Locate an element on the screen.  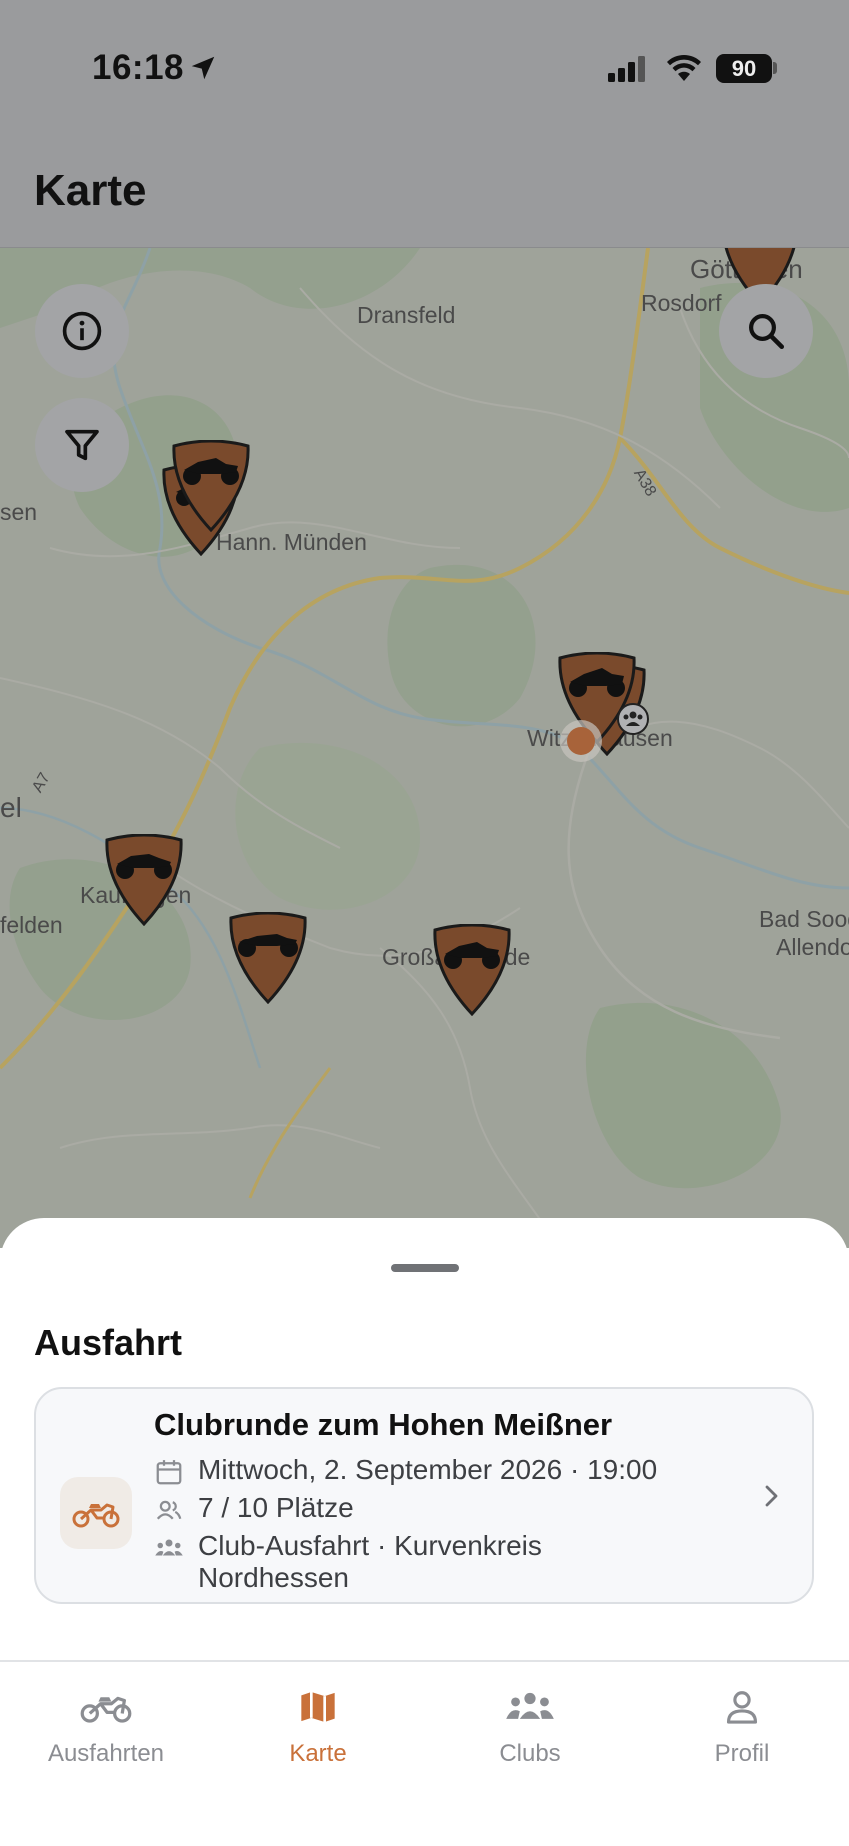
chevron-right-icon is located at coordinates (771, 1496).